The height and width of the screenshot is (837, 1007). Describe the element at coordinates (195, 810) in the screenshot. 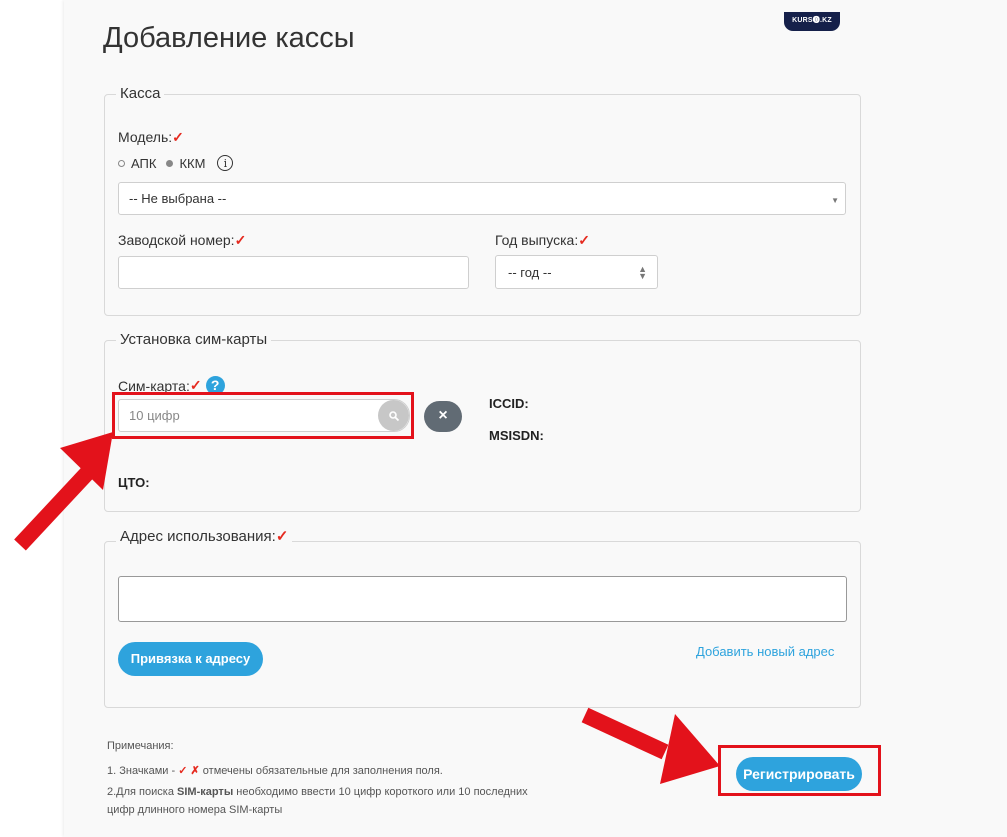

I see `notes-line-3: цифр длинного номера SIM-карты` at that location.